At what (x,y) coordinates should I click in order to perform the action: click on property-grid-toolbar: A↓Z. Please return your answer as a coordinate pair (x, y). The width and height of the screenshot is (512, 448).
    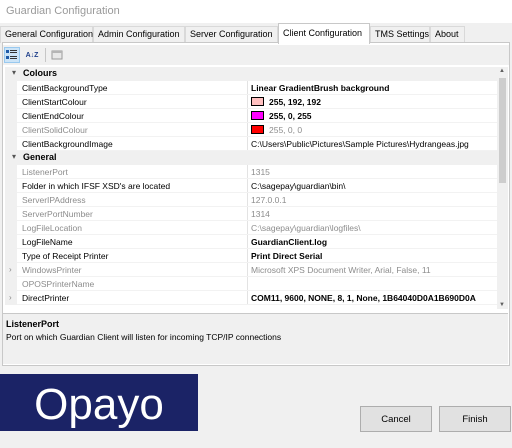
    Looking at the image, I should click on (256, 55).